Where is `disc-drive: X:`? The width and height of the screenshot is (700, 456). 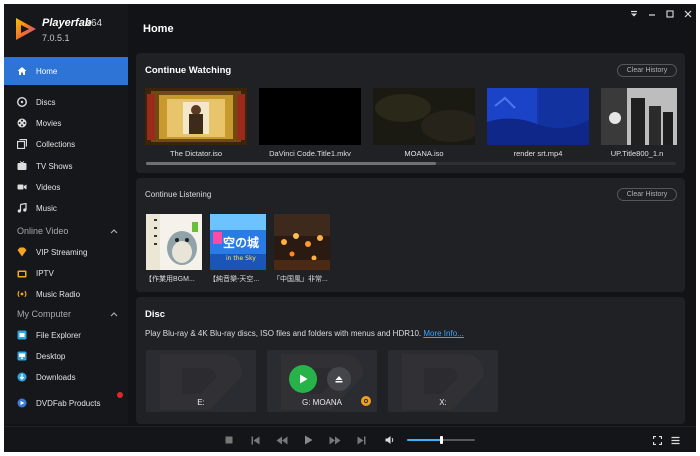 disc-drive: X: is located at coordinates (443, 381).